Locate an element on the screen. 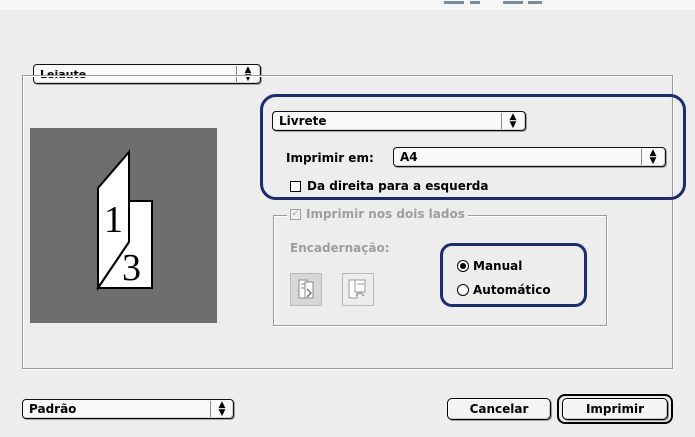 This screenshot has height=437, width=695. manual-radio-label: Manual is located at coordinates (497, 266).